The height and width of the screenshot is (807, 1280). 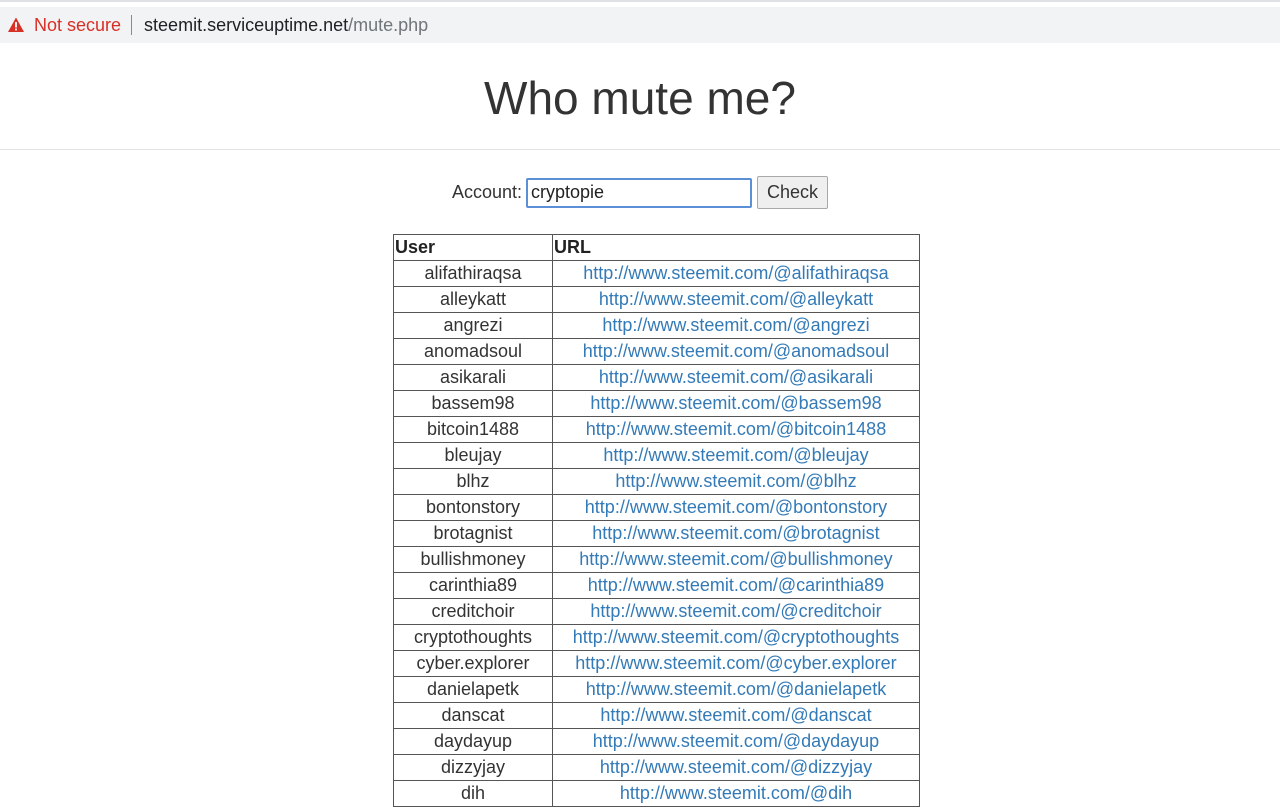 I want to click on url-cell: http://www.steemit.com/@dizzyjay, so click(x=736, y=767).